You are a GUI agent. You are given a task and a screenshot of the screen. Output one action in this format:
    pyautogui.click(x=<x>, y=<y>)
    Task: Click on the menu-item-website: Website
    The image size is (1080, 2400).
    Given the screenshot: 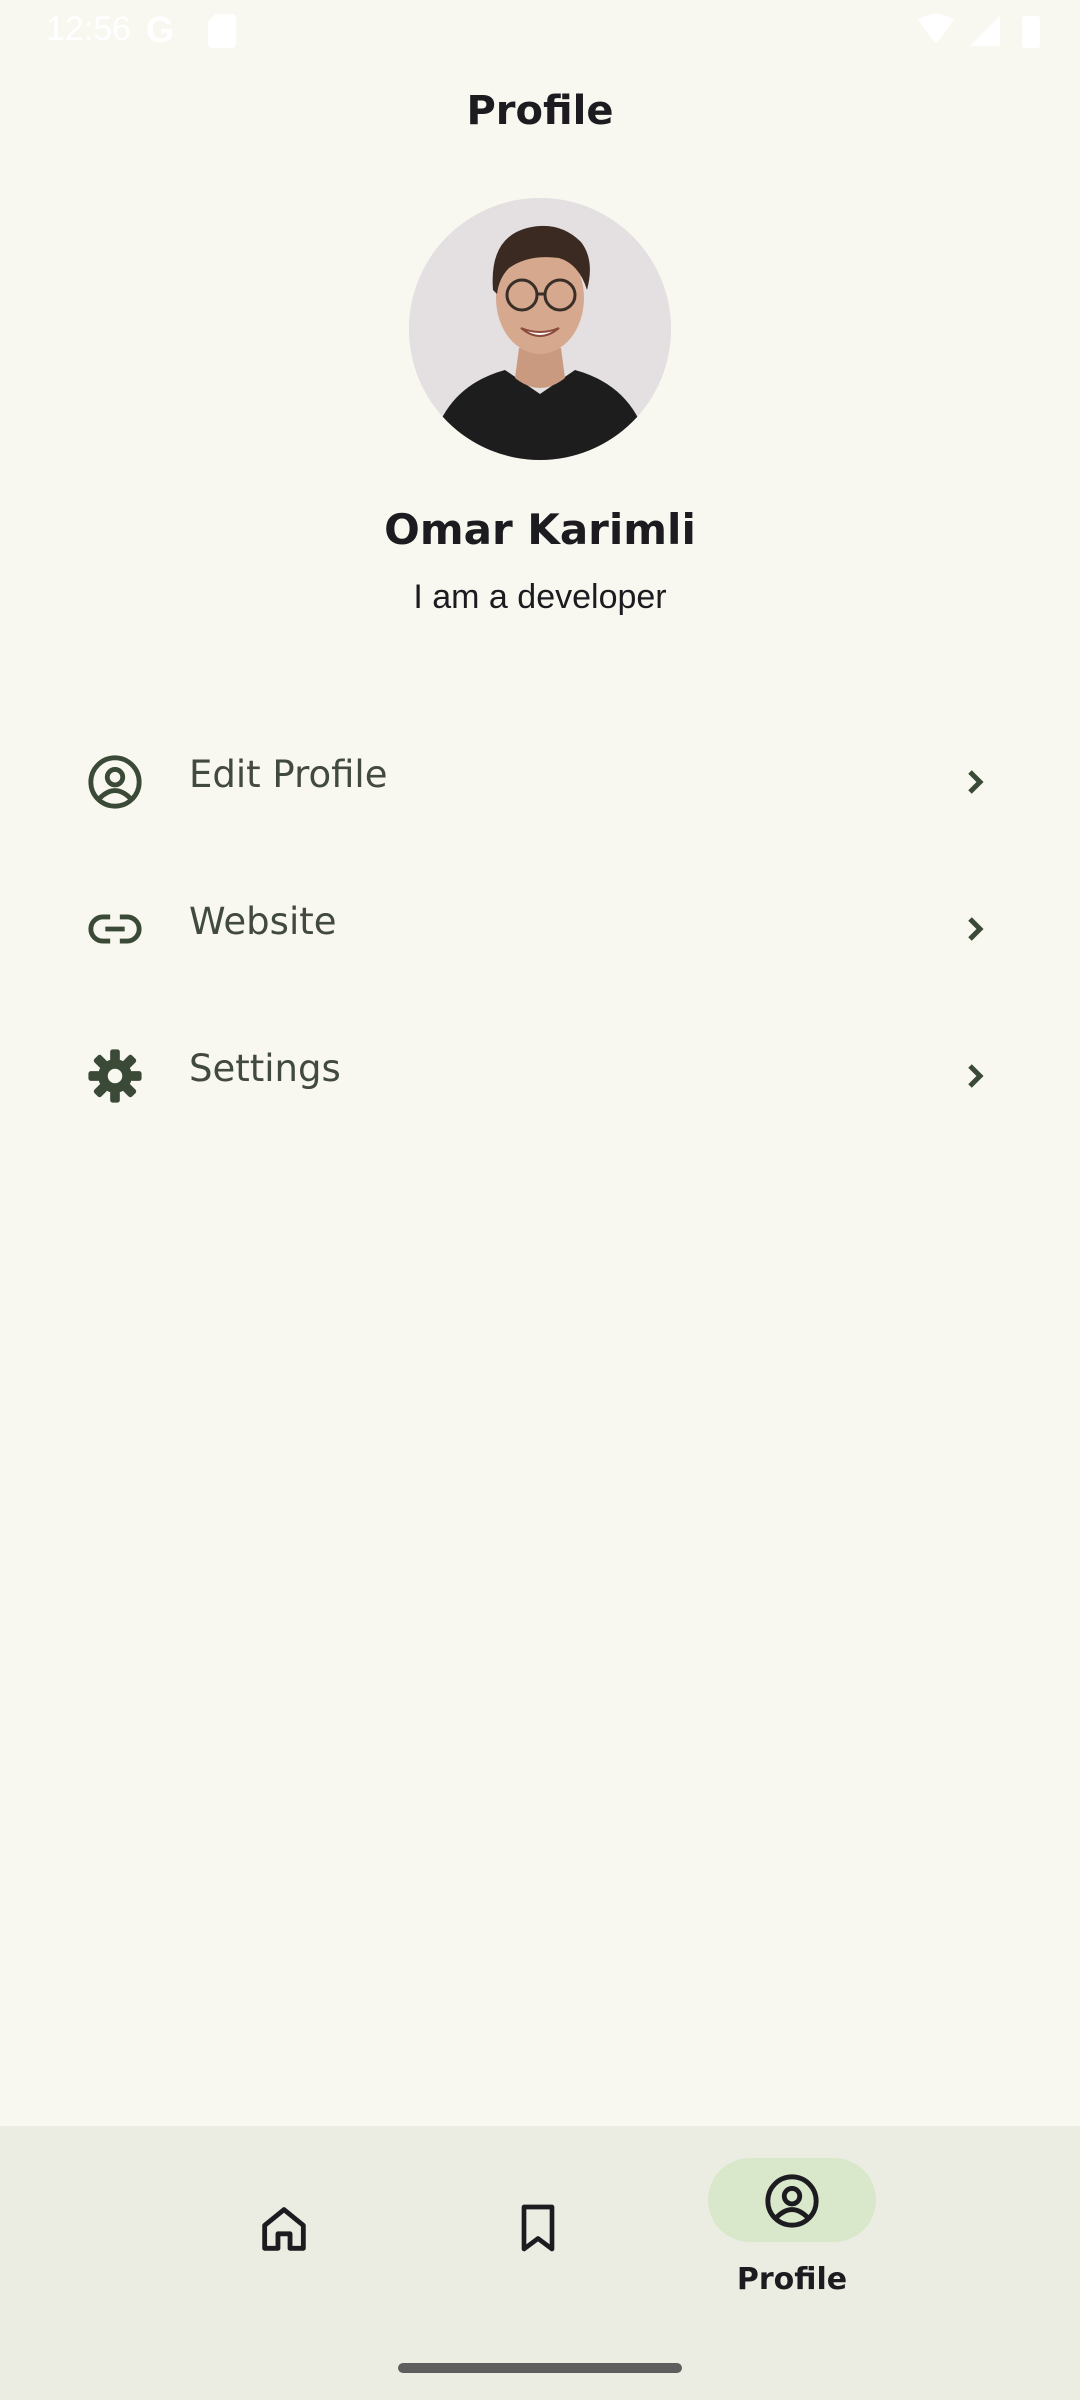 What is the action you would take?
    pyautogui.click(x=540, y=928)
    